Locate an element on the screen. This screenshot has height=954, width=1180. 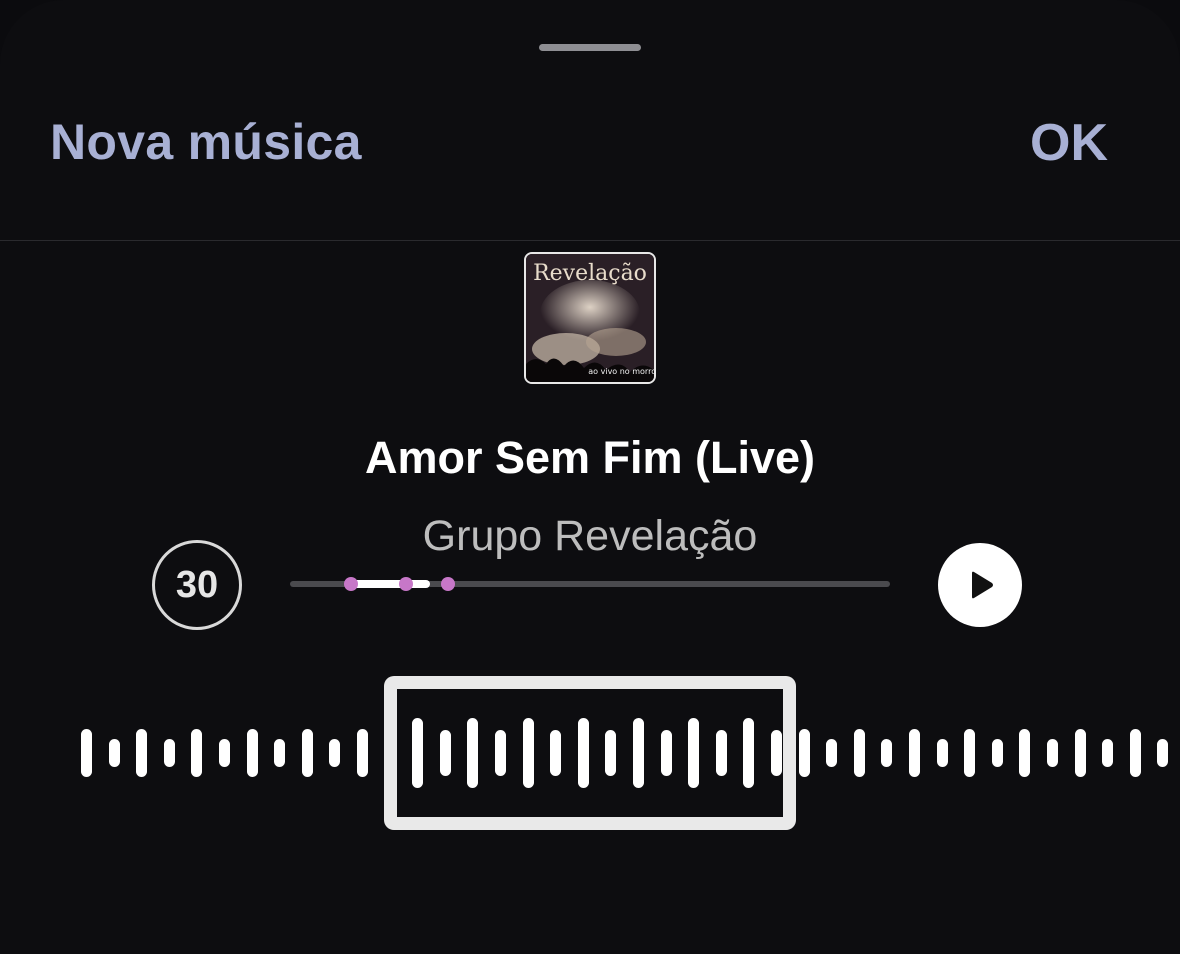
album-cover: Revelação ao vivo no morro 2 is located at coordinates (590, 318).